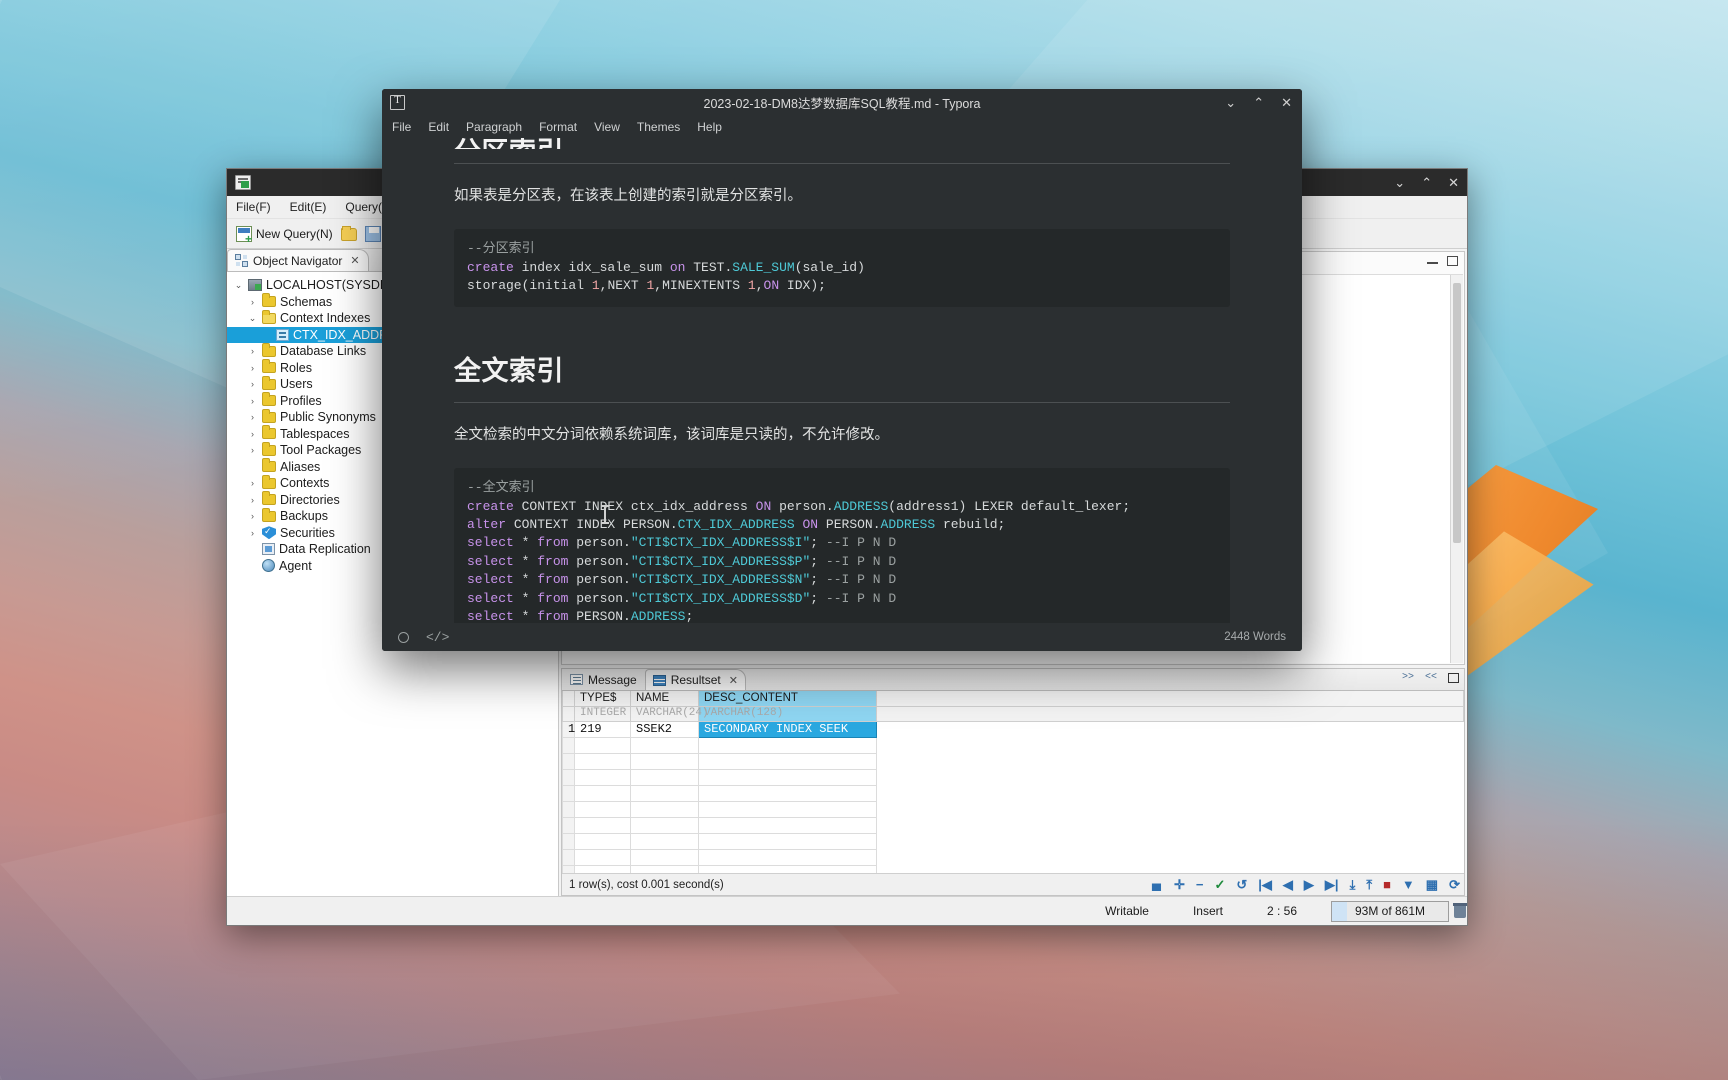 The image size is (1728, 1080). I want to click on refresh-icon: ⟳, so click(1454, 884).